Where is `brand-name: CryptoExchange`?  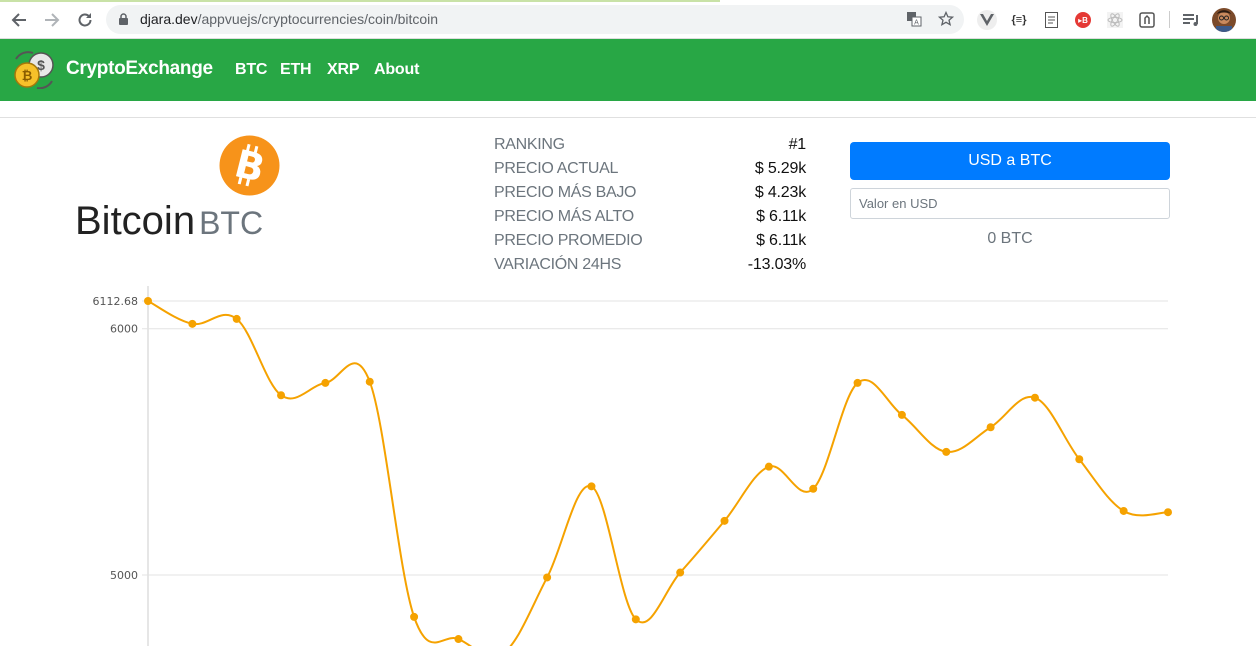
brand-name: CryptoExchange is located at coordinates (139, 69).